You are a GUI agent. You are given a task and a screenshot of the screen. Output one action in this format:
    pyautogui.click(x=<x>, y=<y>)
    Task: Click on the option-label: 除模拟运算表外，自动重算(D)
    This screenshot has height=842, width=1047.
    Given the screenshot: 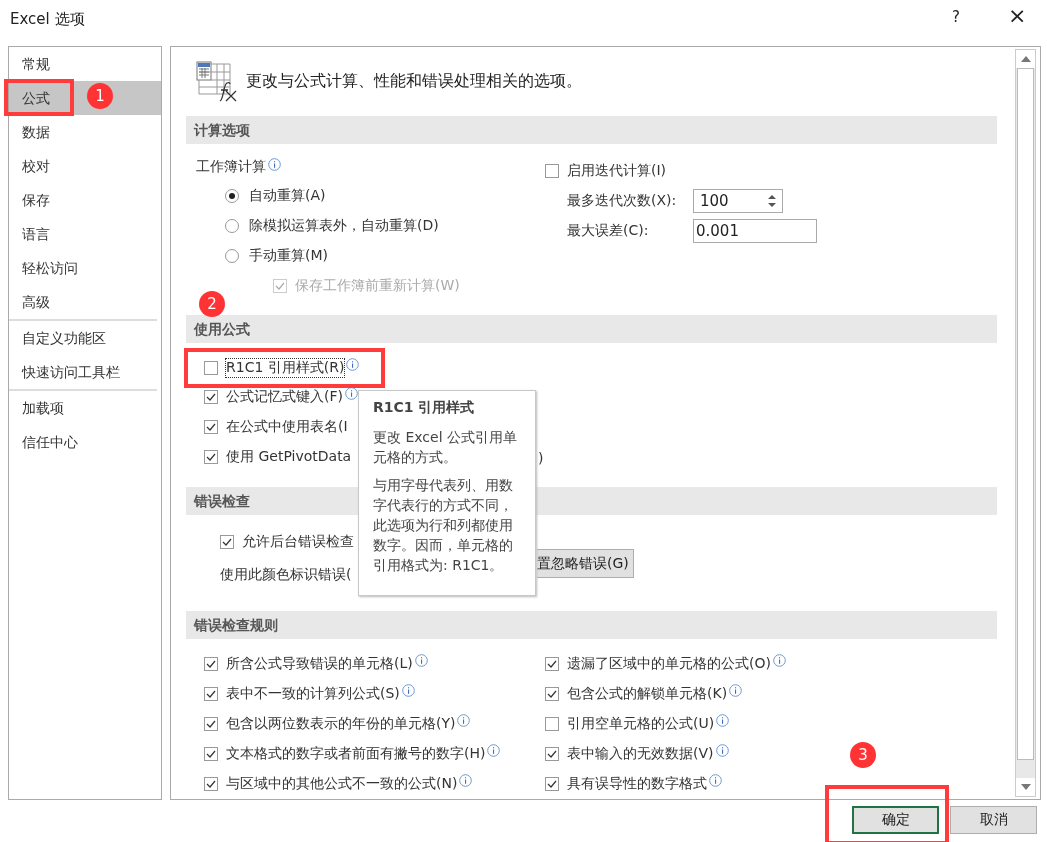 What is the action you would take?
    pyautogui.click(x=344, y=226)
    